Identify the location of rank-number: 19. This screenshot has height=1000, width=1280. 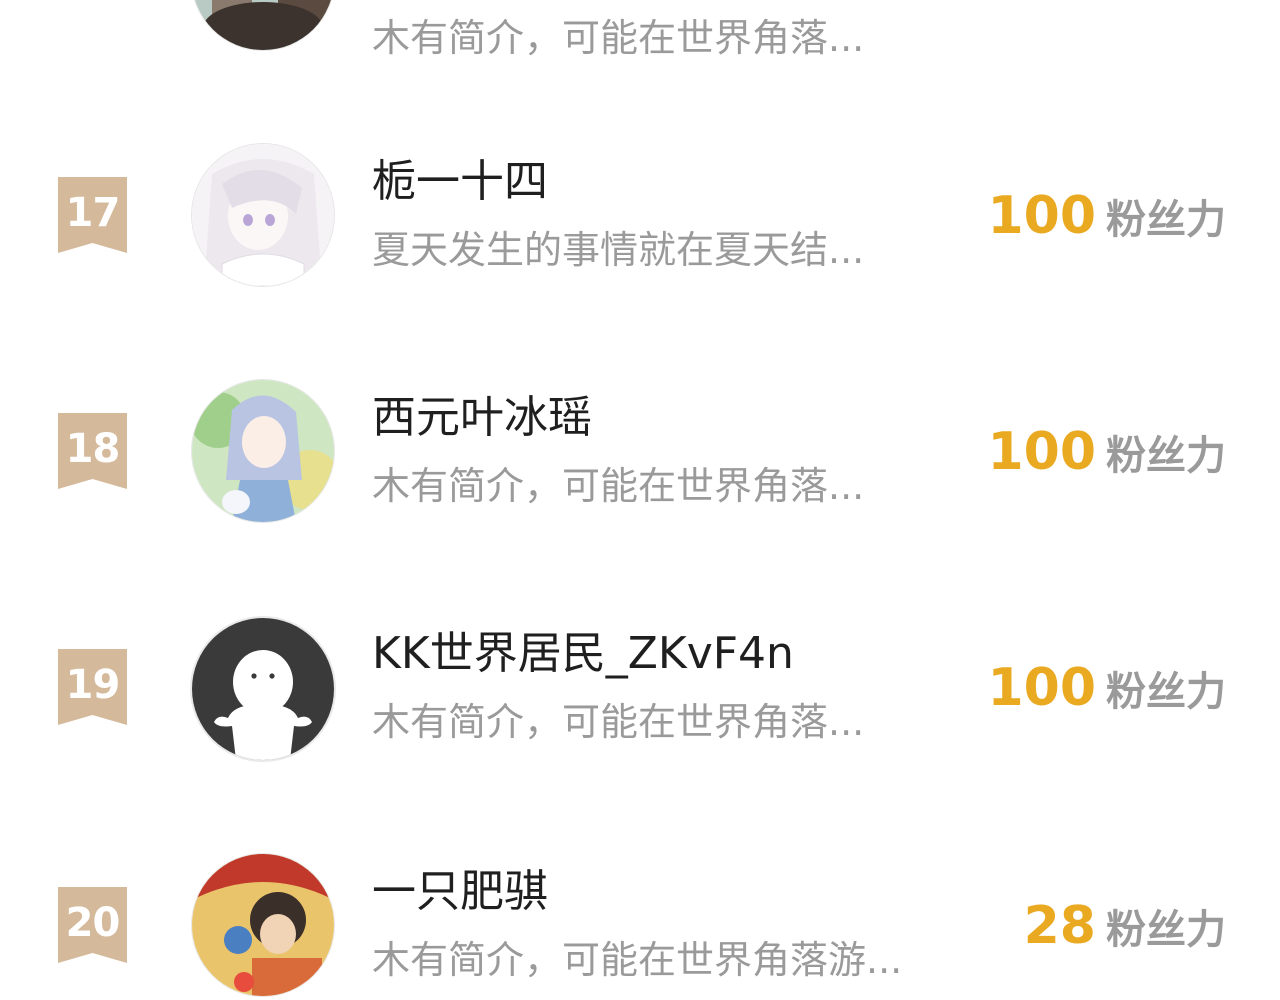
(93, 685).